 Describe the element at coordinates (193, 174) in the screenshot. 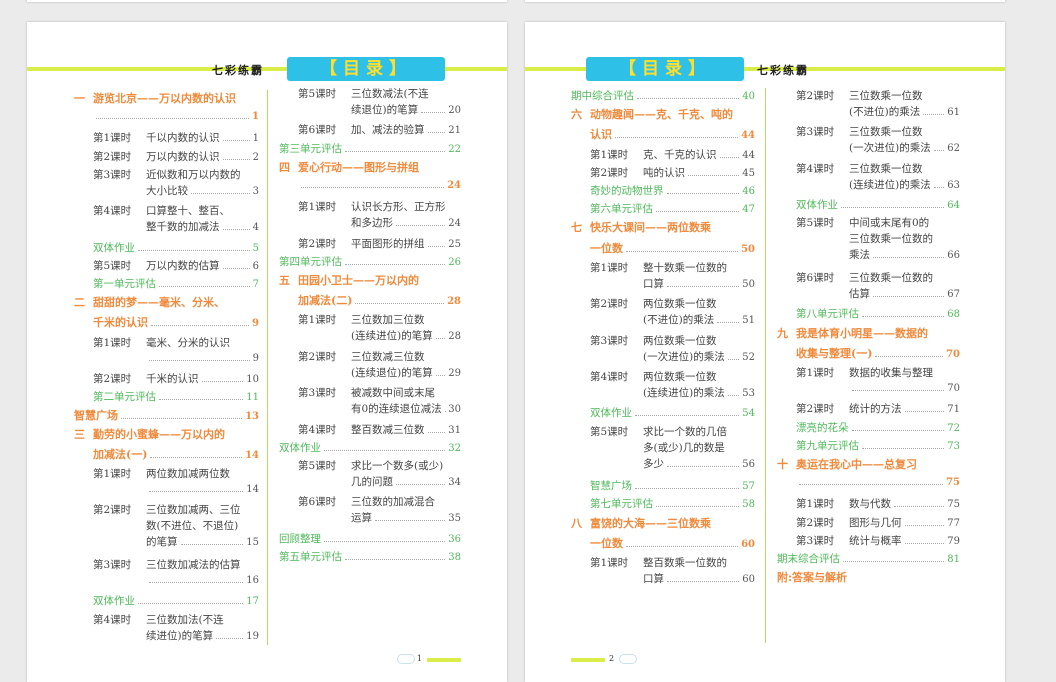

I see `lesson-line: 近似数和万以内数的` at that location.